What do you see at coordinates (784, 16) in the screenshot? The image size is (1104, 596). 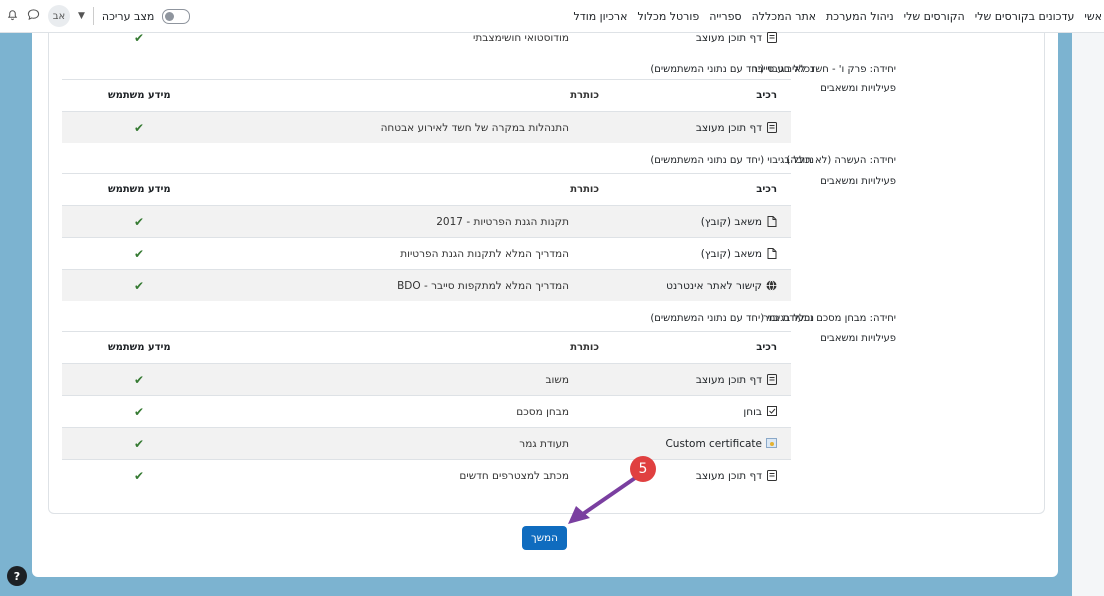 I see `nav-link-college-site: אתר המכללה` at bounding box center [784, 16].